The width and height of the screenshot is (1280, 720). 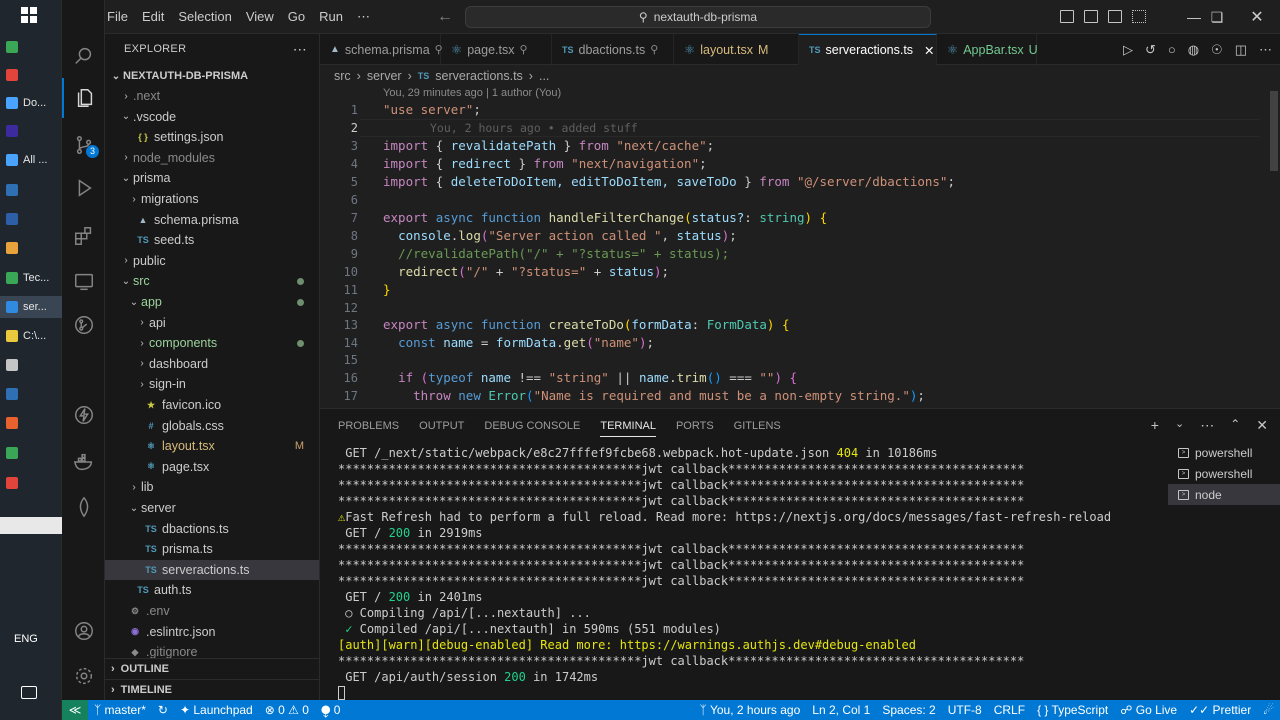 What do you see at coordinates (1067, 16) in the screenshot?
I see `toggle-primary-sidebar-icon` at bounding box center [1067, 16].